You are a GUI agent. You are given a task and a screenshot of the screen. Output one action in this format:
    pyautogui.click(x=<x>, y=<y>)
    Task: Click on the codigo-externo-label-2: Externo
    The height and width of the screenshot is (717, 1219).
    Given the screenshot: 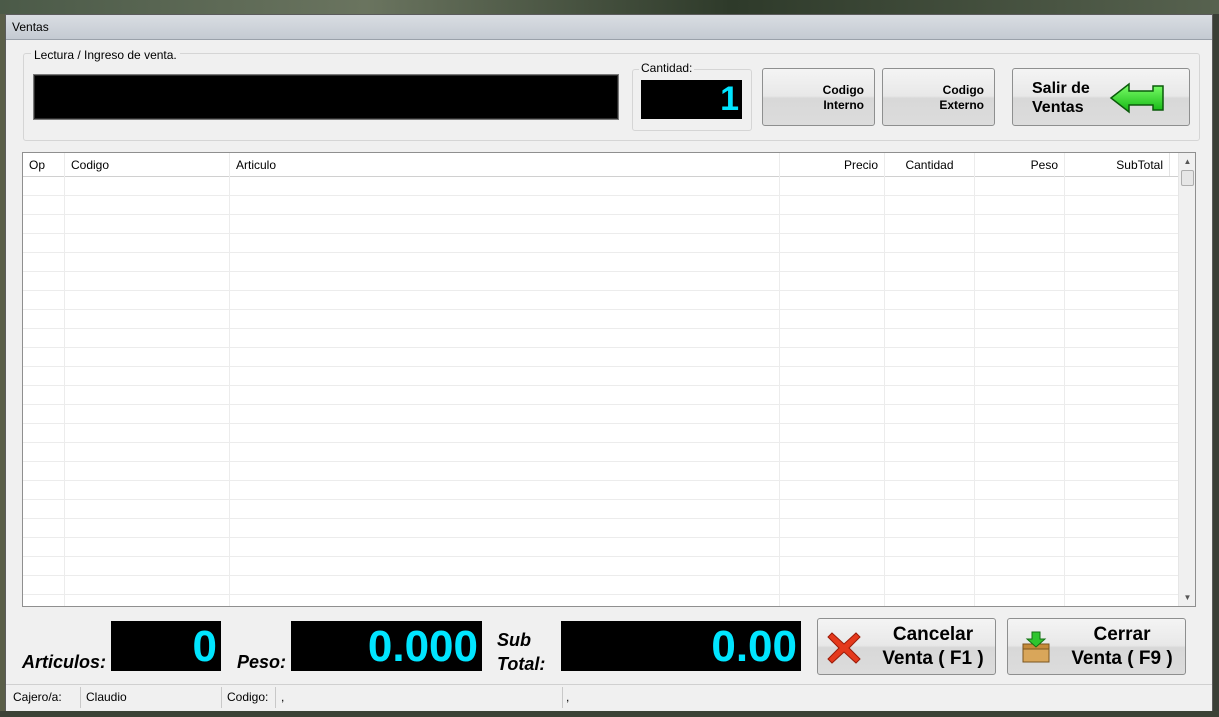 What is the action you would take?
    pyautogui.click(x=961, y=105)
    